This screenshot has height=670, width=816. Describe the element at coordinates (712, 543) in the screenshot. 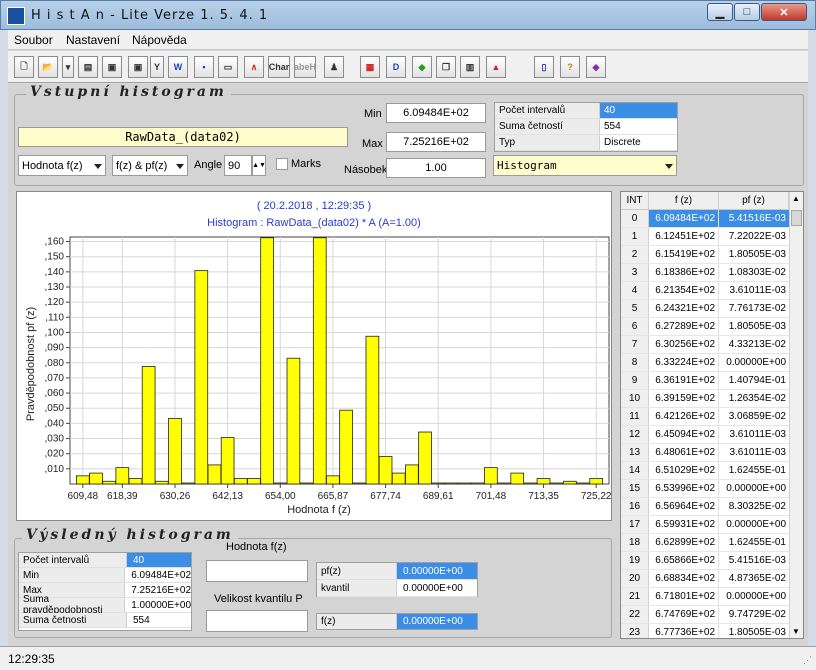

I see `table-row: 18 6.62899E+02 1.62455E-01` at that location.